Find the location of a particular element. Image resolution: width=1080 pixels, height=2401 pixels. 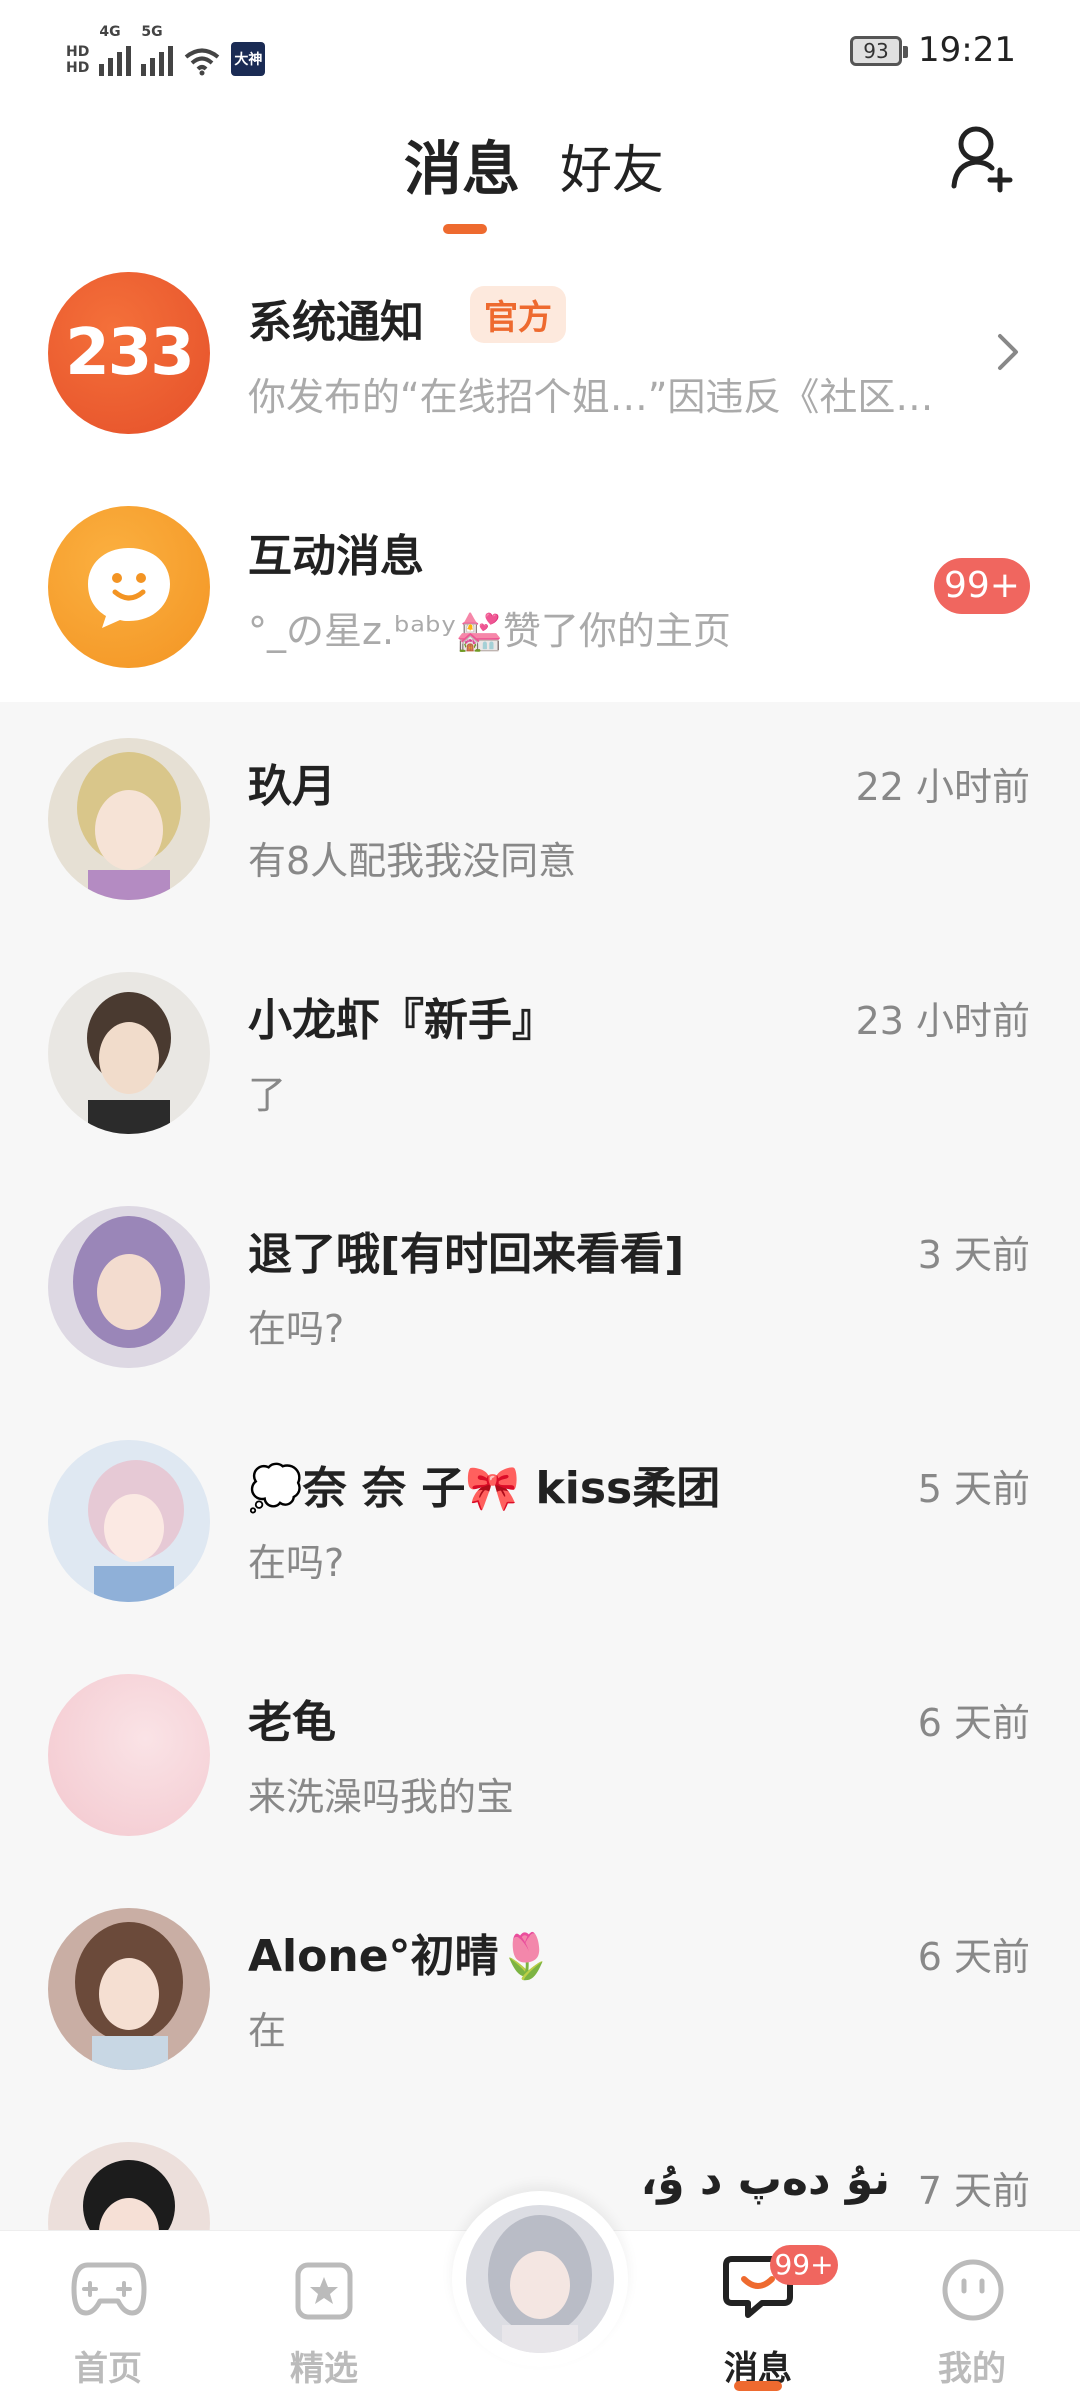

nav-home: 首页 is located at coordinates (108, 2316).